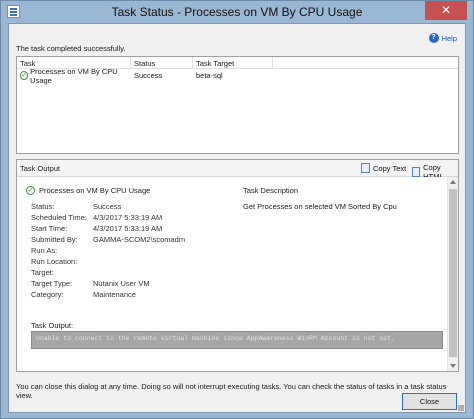  I want to click on output-scrollbar, so click(452, 274).